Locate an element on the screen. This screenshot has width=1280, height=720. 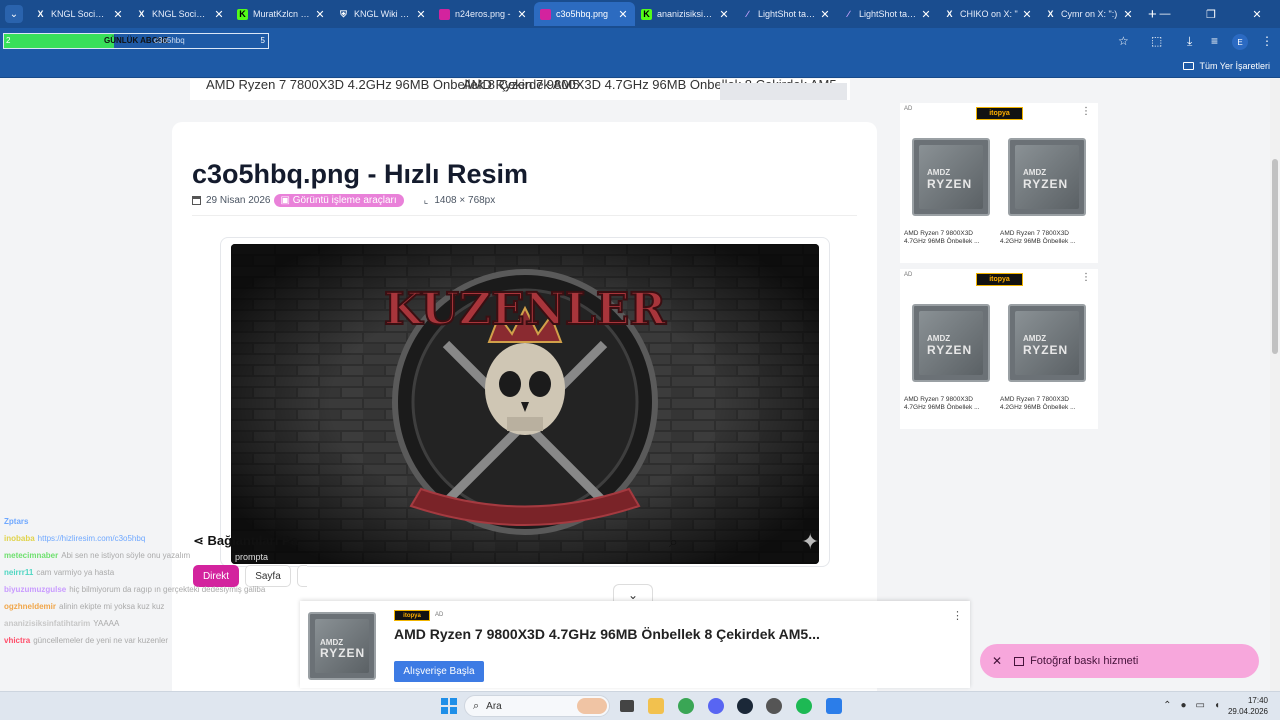
restore-icon: ❐ is located at coordinates (1211, 14).